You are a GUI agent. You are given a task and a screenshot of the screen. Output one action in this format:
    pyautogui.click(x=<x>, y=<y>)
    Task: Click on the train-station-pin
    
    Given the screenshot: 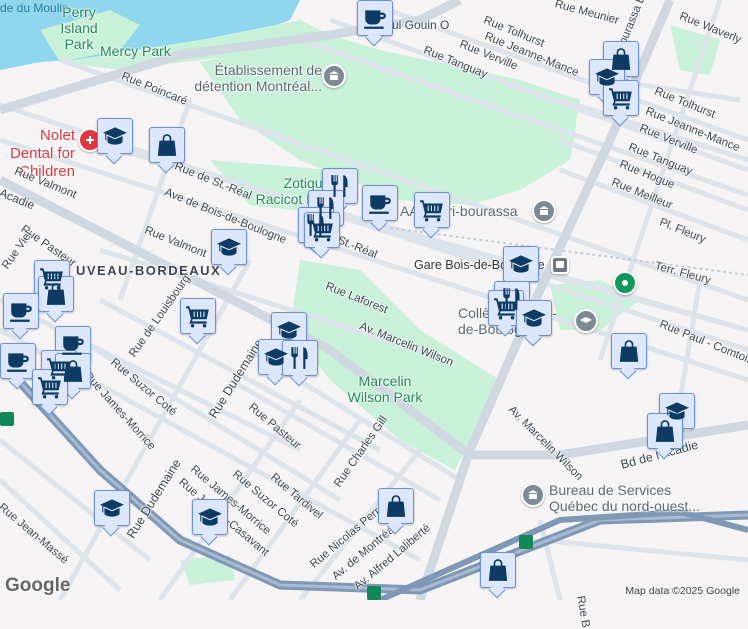 What is the action you would take?
    pyautogui.click(x=560, y=265)
    